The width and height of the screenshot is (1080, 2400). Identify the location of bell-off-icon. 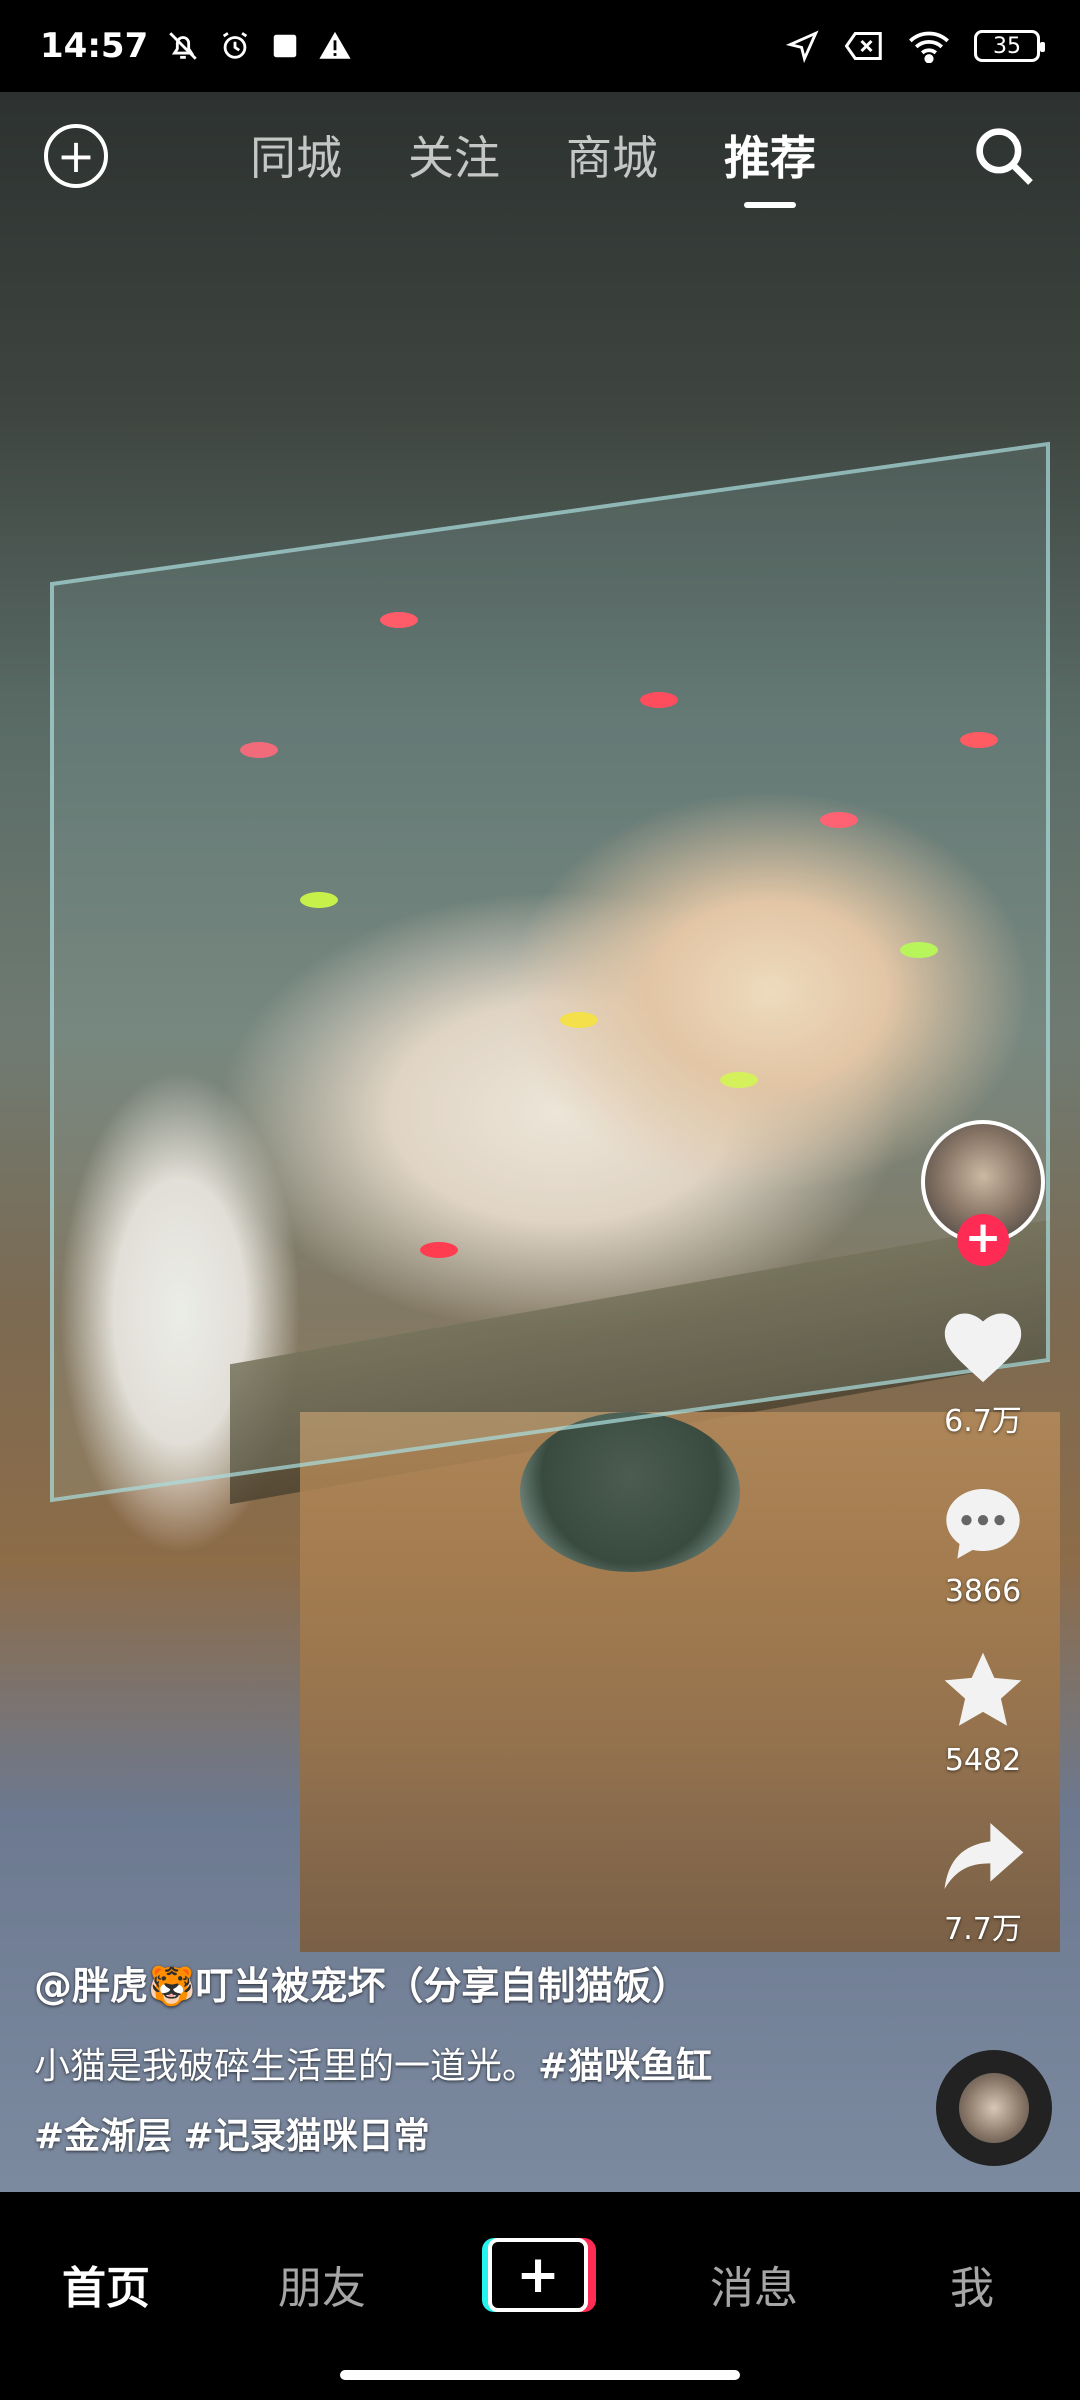
(183, 46).